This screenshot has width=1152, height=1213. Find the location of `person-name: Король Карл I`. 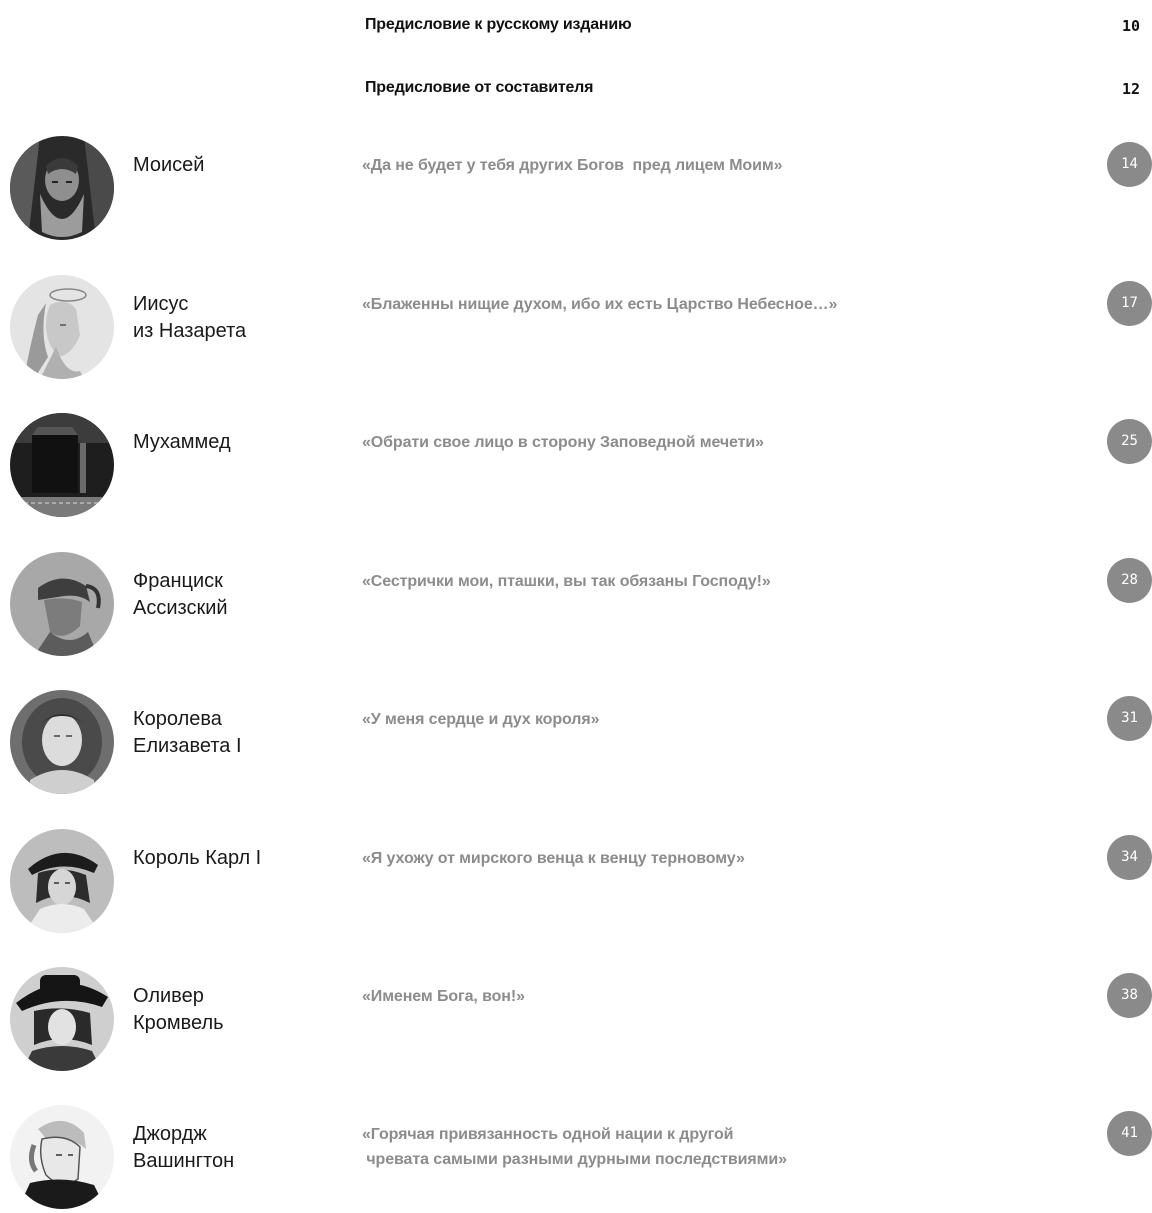

person-name: Король Карл I is located at coordinates (243, 858).